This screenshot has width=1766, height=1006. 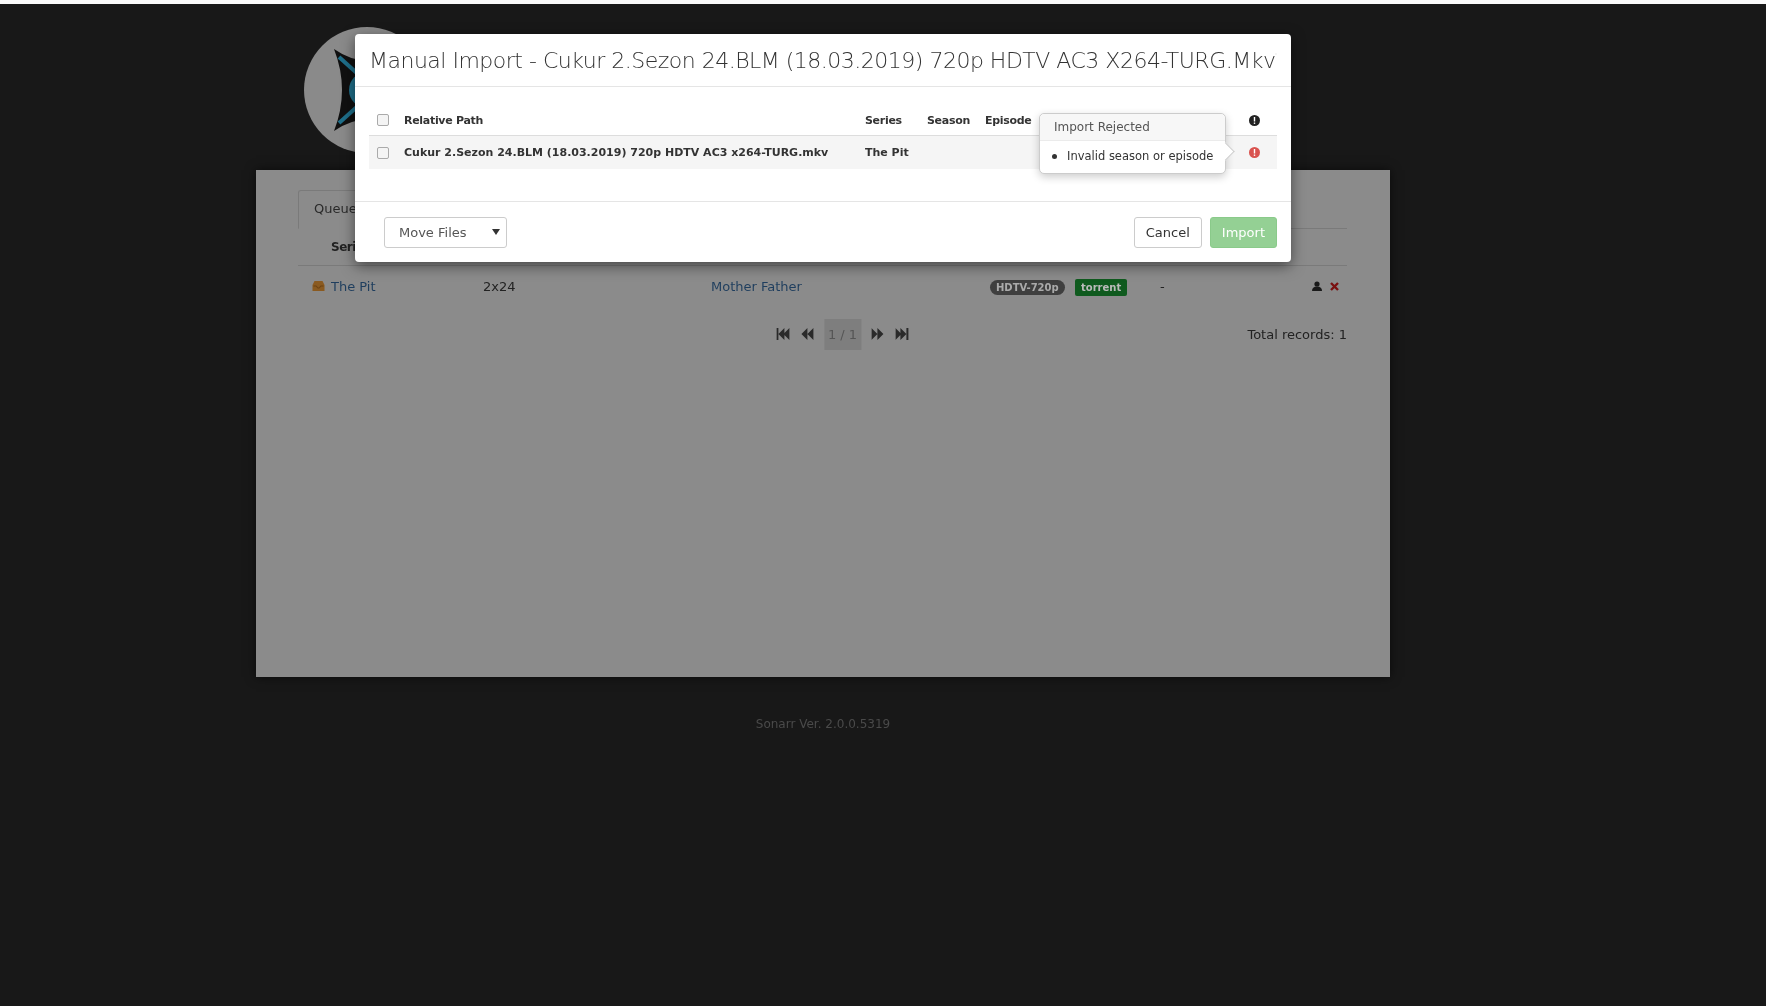 What do you see at coordinates (1027, 287) in the screenshot?
I see `quality-label: HDTV-720p` at bounding box center [1027, 287].